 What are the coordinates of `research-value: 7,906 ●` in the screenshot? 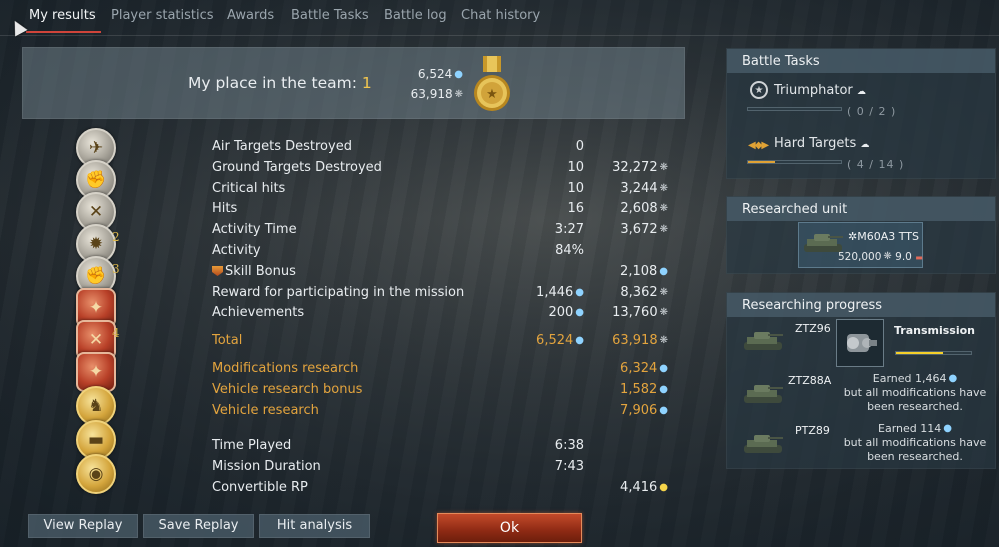 It's located at (644, 410).